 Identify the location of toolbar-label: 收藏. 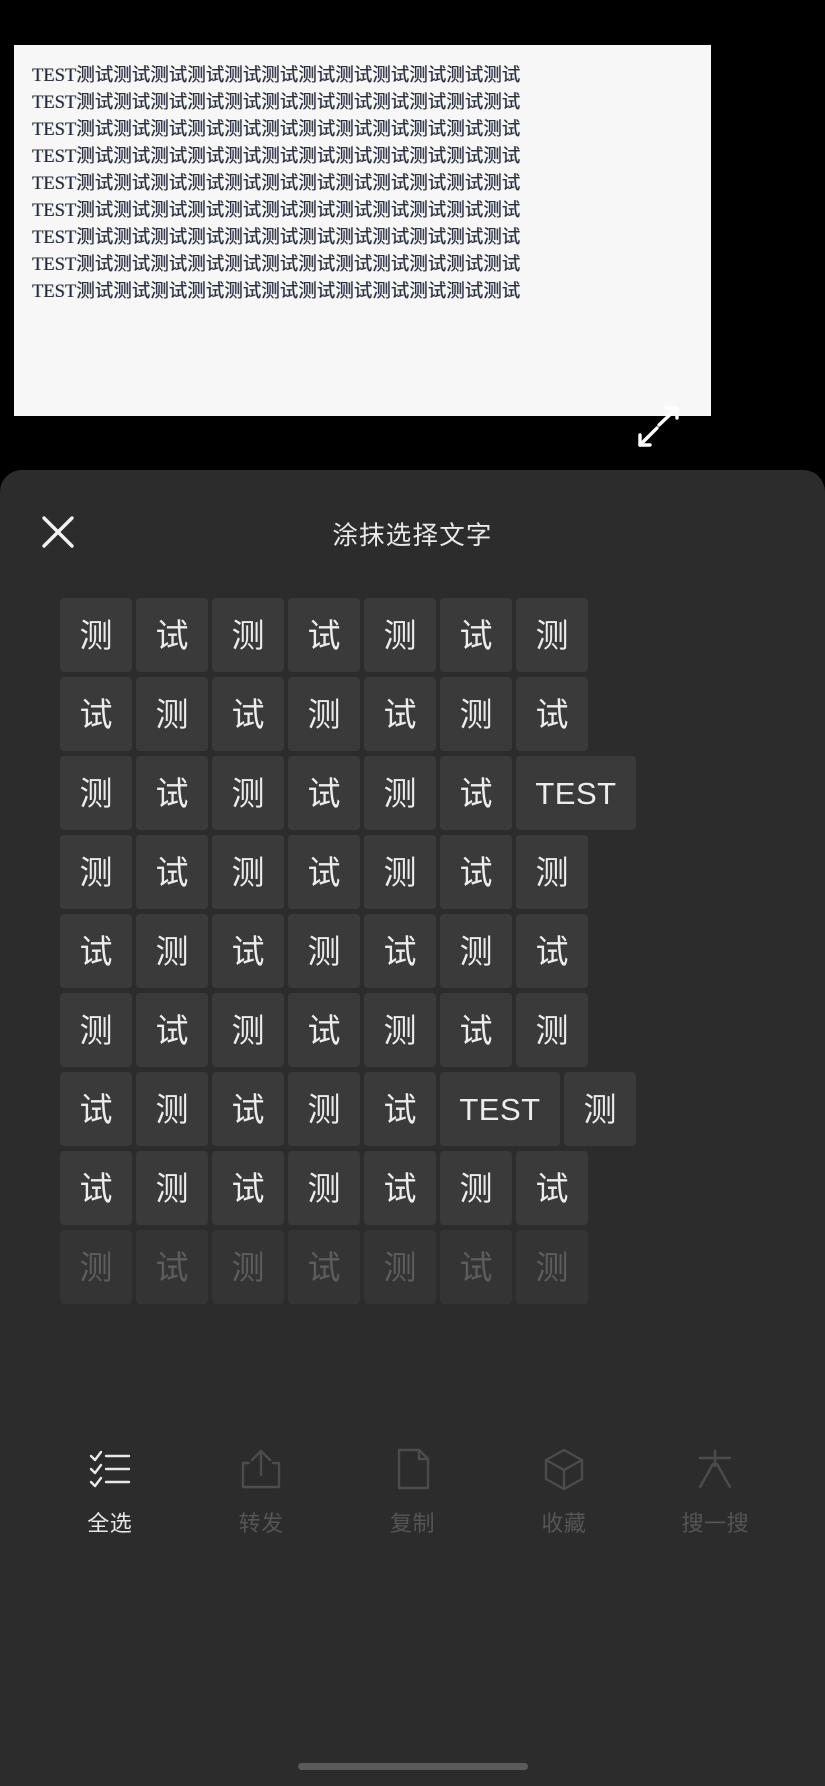
(564, 1524).